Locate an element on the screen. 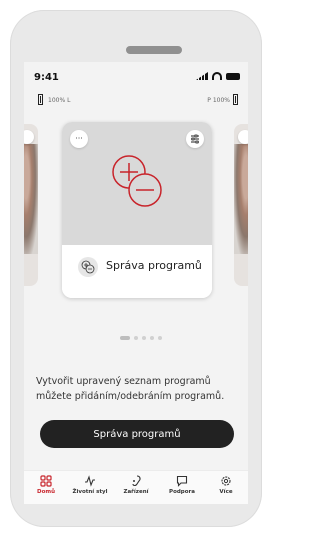  pager-dot-active is located at coordinates (125, 338).